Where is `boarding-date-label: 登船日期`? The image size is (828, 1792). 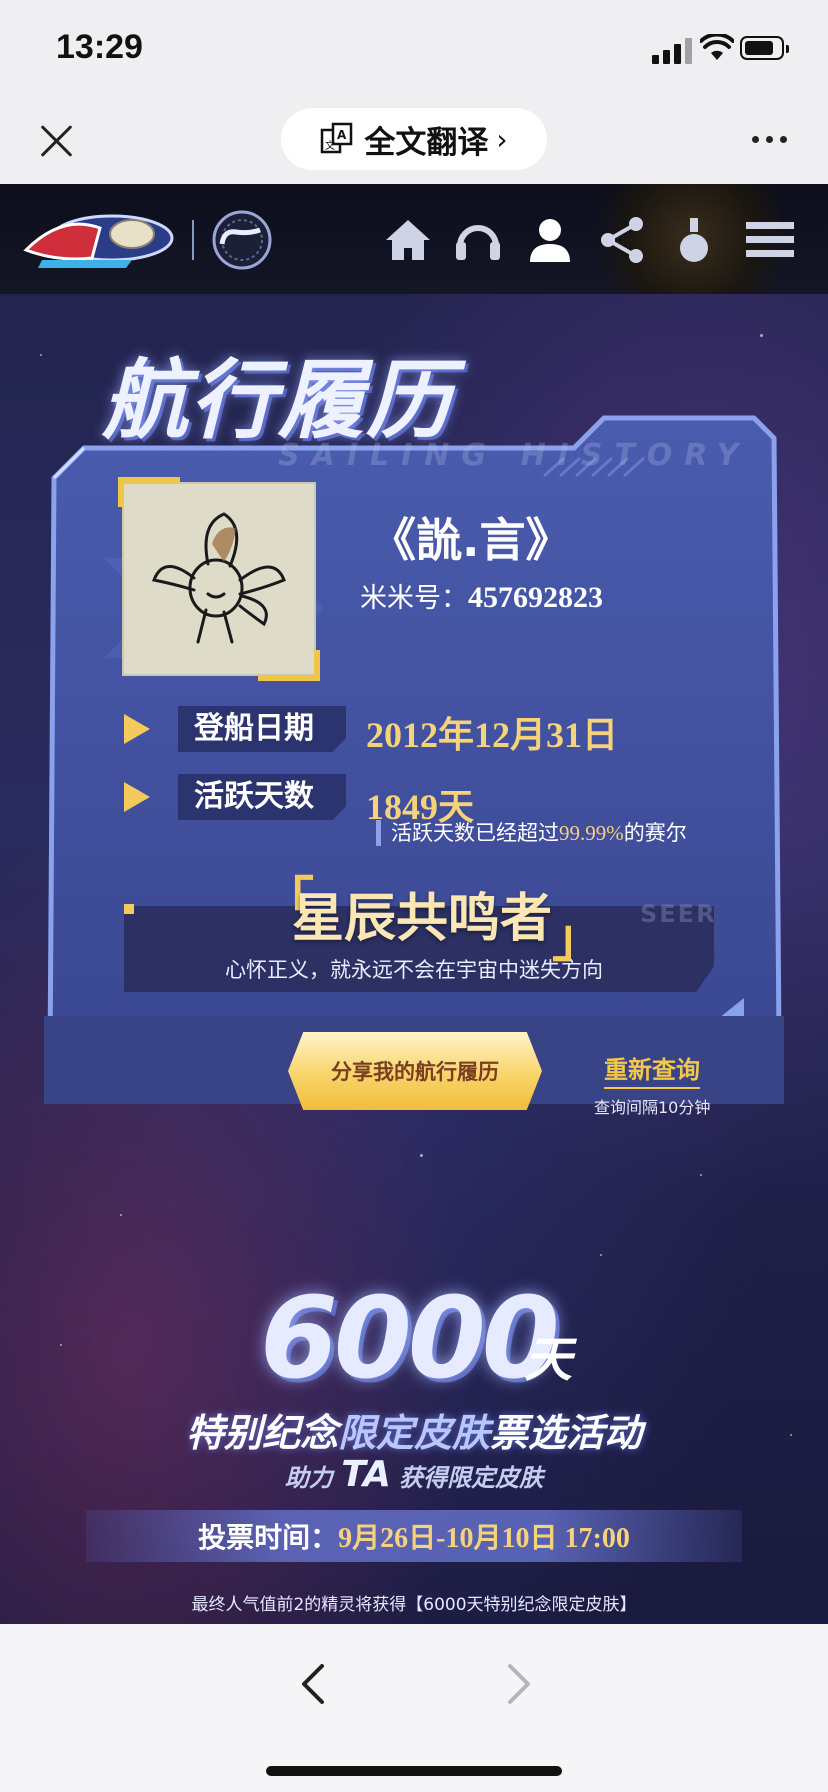
boarding-date-label: 登船日期 is located at coordinates (262, 729).